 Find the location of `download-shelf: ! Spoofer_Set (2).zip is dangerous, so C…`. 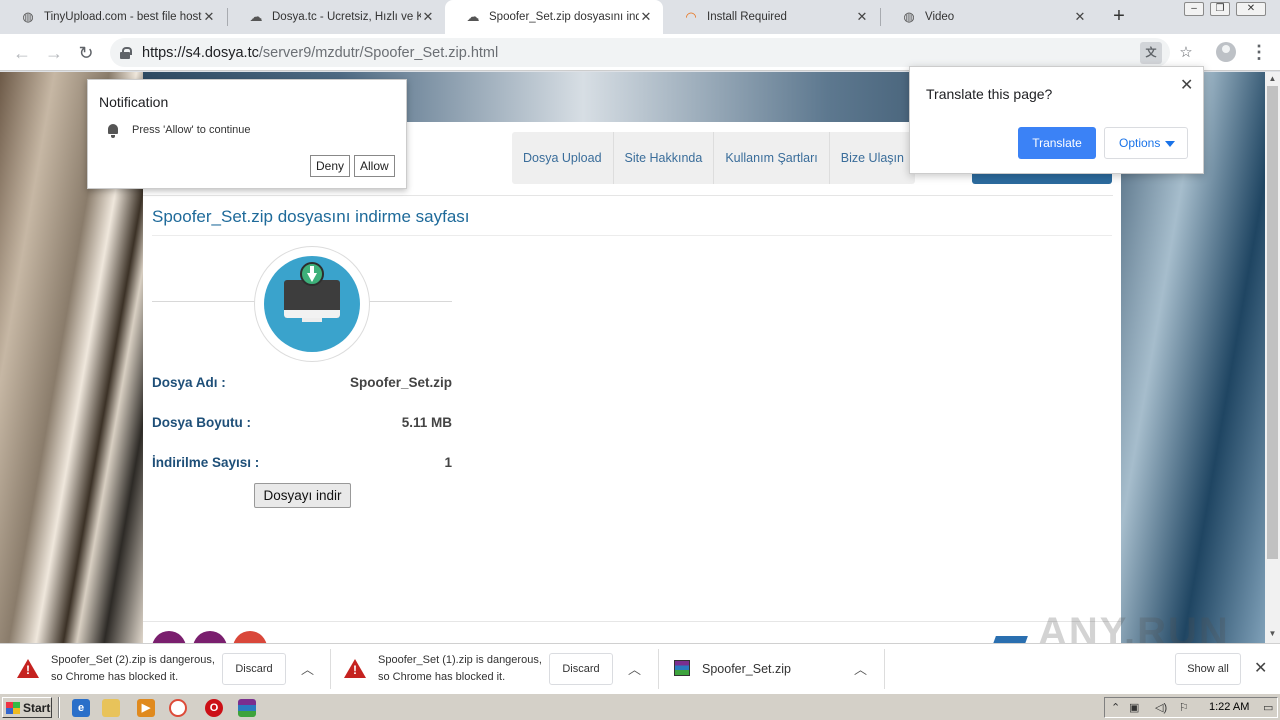

download-shelf: ! Spoofer_Set (2).zip is dangerous, so C… is located at coordinates (640, 668).